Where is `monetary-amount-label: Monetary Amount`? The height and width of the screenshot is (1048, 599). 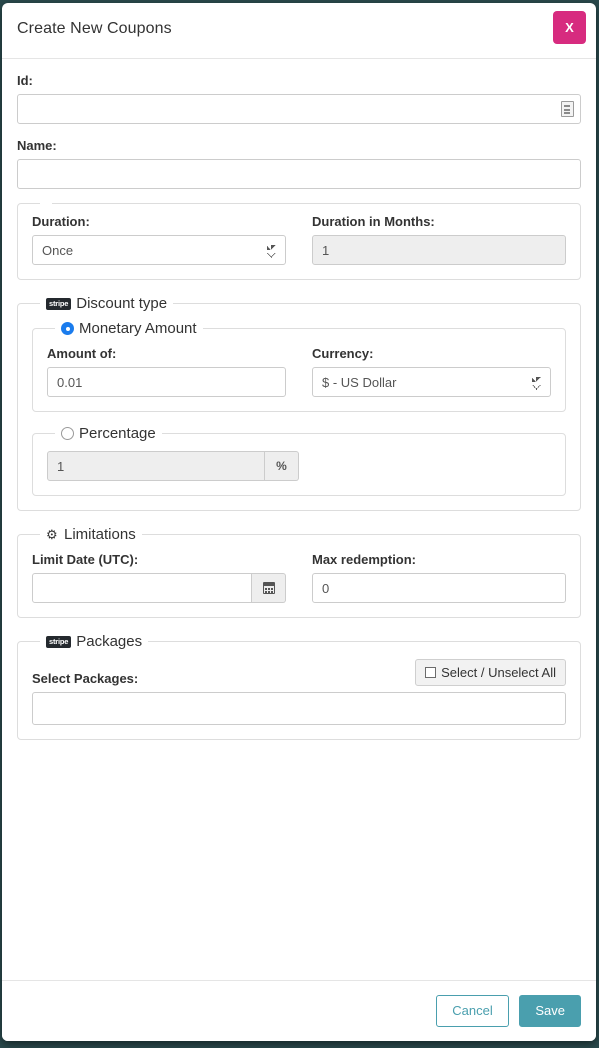
monetary-amount-label: Monetary Amount is located at coordinates (138, 328).